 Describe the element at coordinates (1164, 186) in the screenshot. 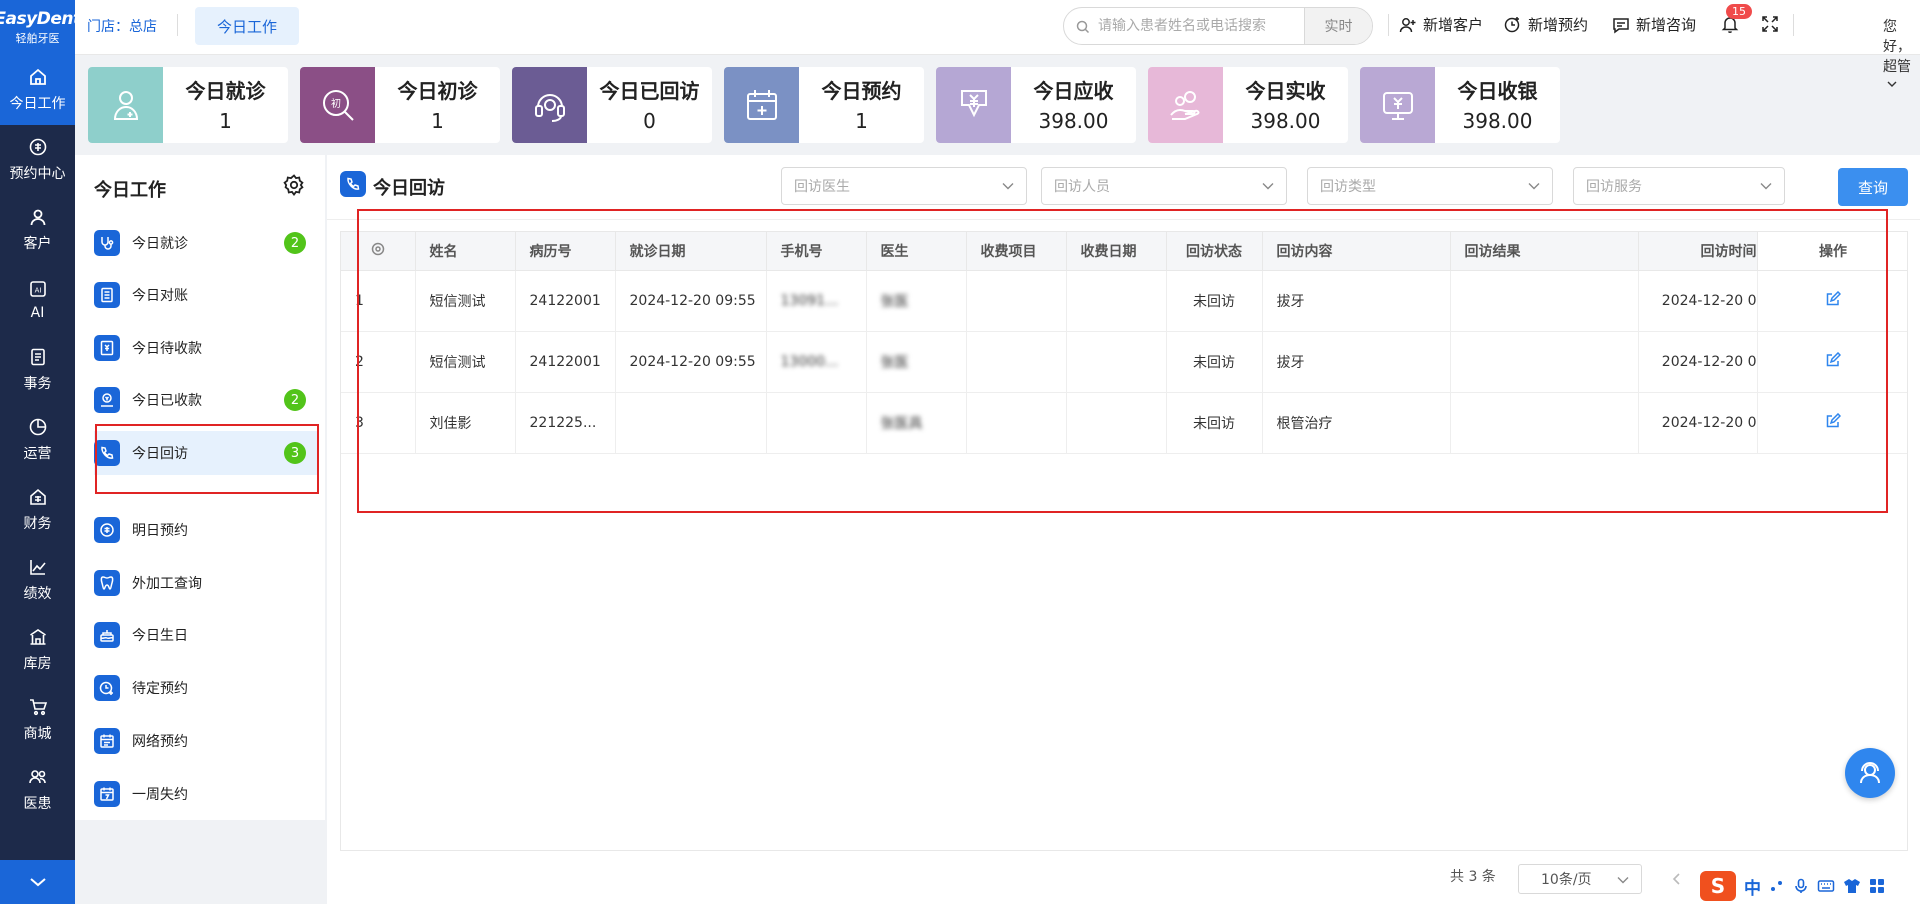

I see `filter-followup-staff: 回访人员` at that location.